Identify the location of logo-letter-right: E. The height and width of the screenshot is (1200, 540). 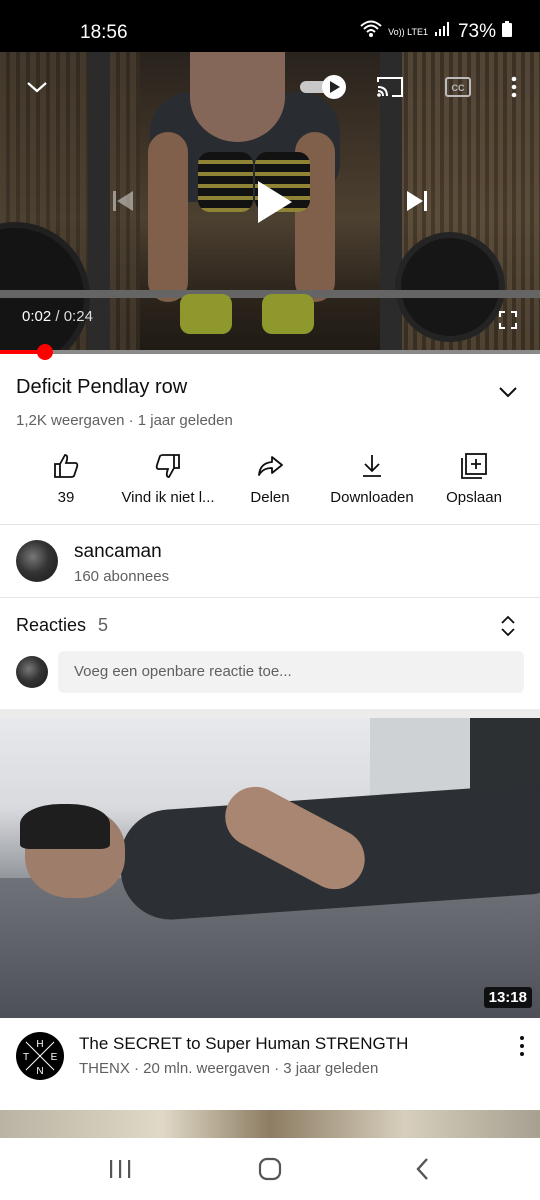
(54, 1057).